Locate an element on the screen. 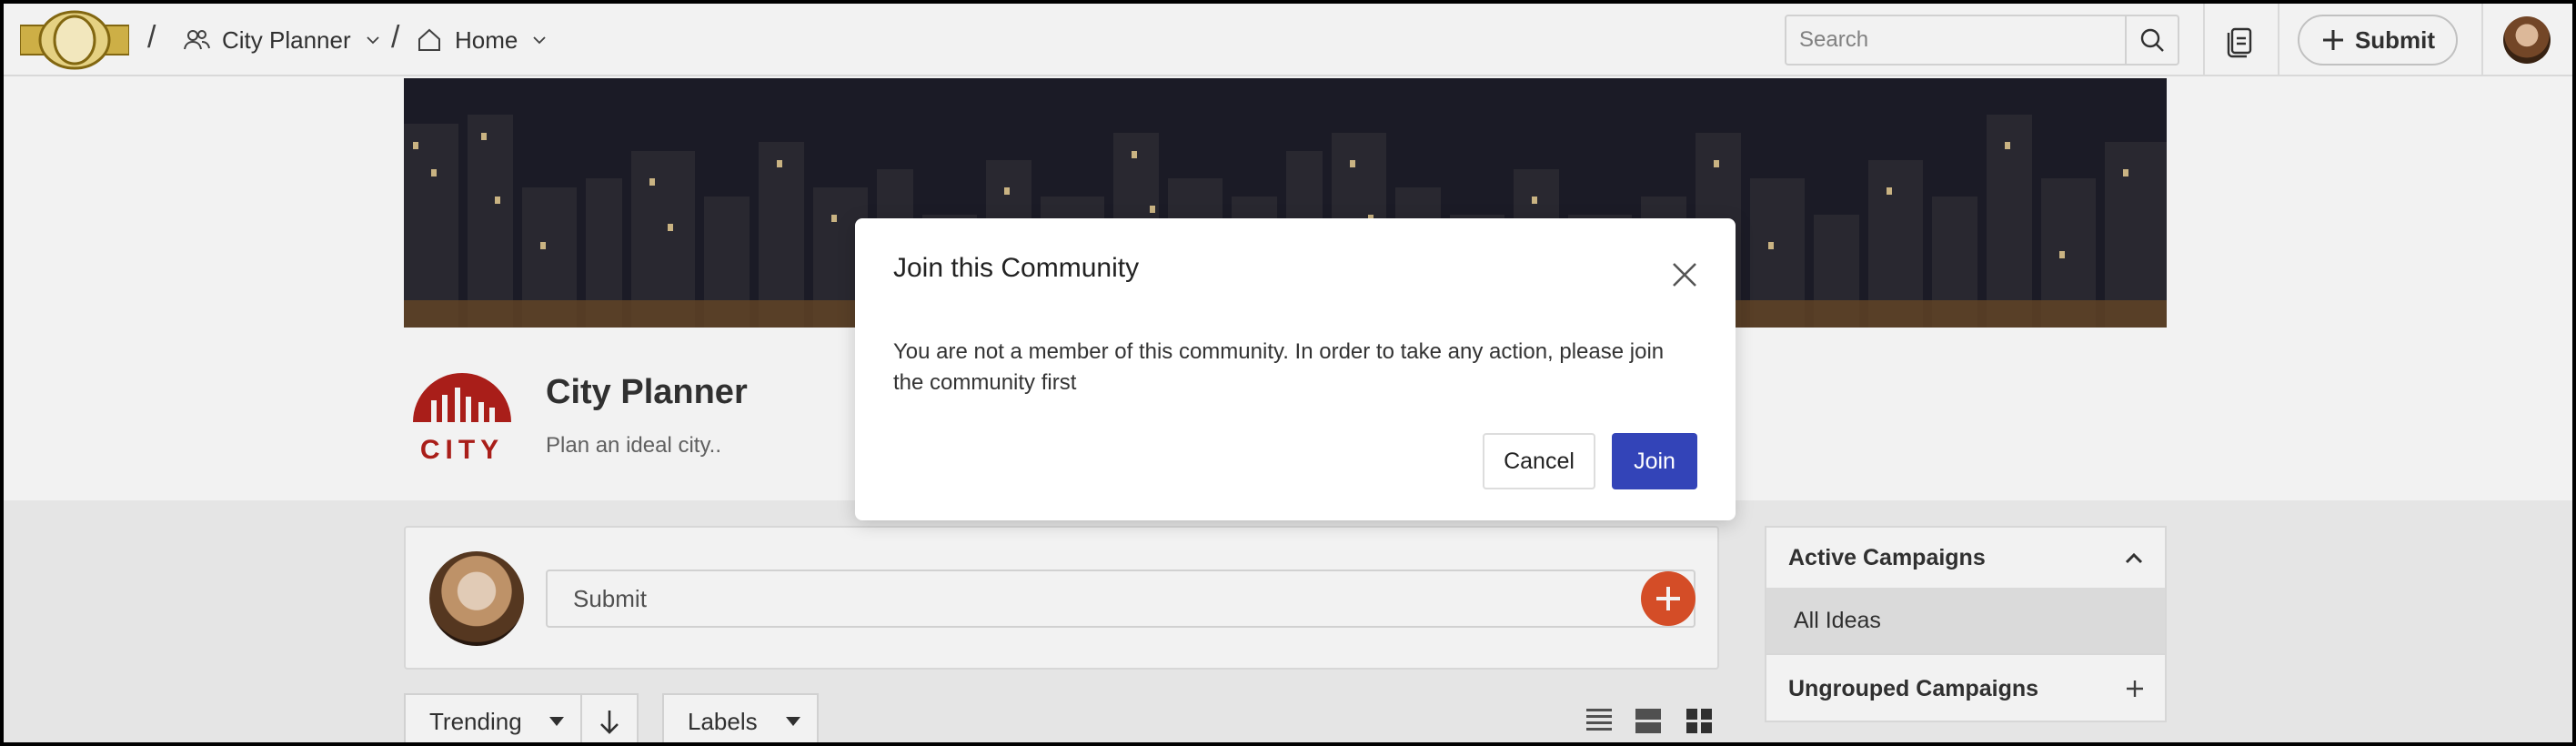  join-button: Join is located at coordinates (1654, 461).